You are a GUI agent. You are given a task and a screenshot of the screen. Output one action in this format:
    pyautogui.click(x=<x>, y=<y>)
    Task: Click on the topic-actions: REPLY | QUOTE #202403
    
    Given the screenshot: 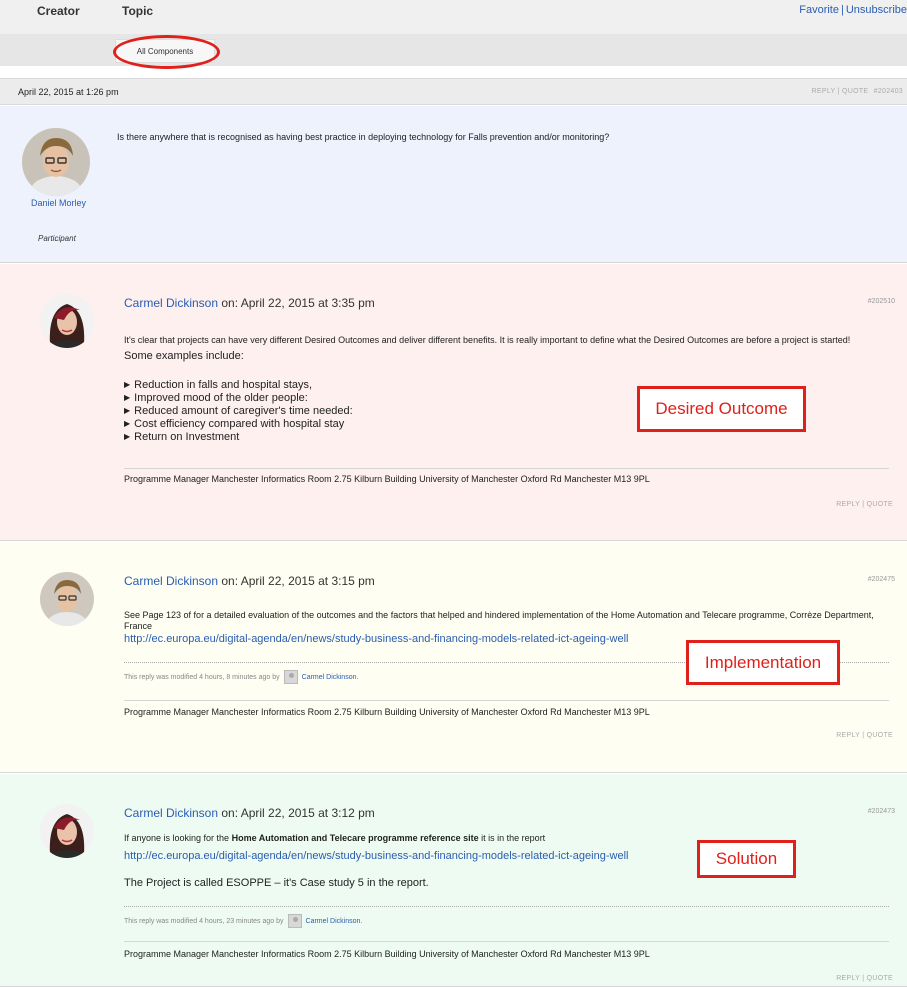 What is the action you would take?
    pyautogui.click(x=857, y=91)
    